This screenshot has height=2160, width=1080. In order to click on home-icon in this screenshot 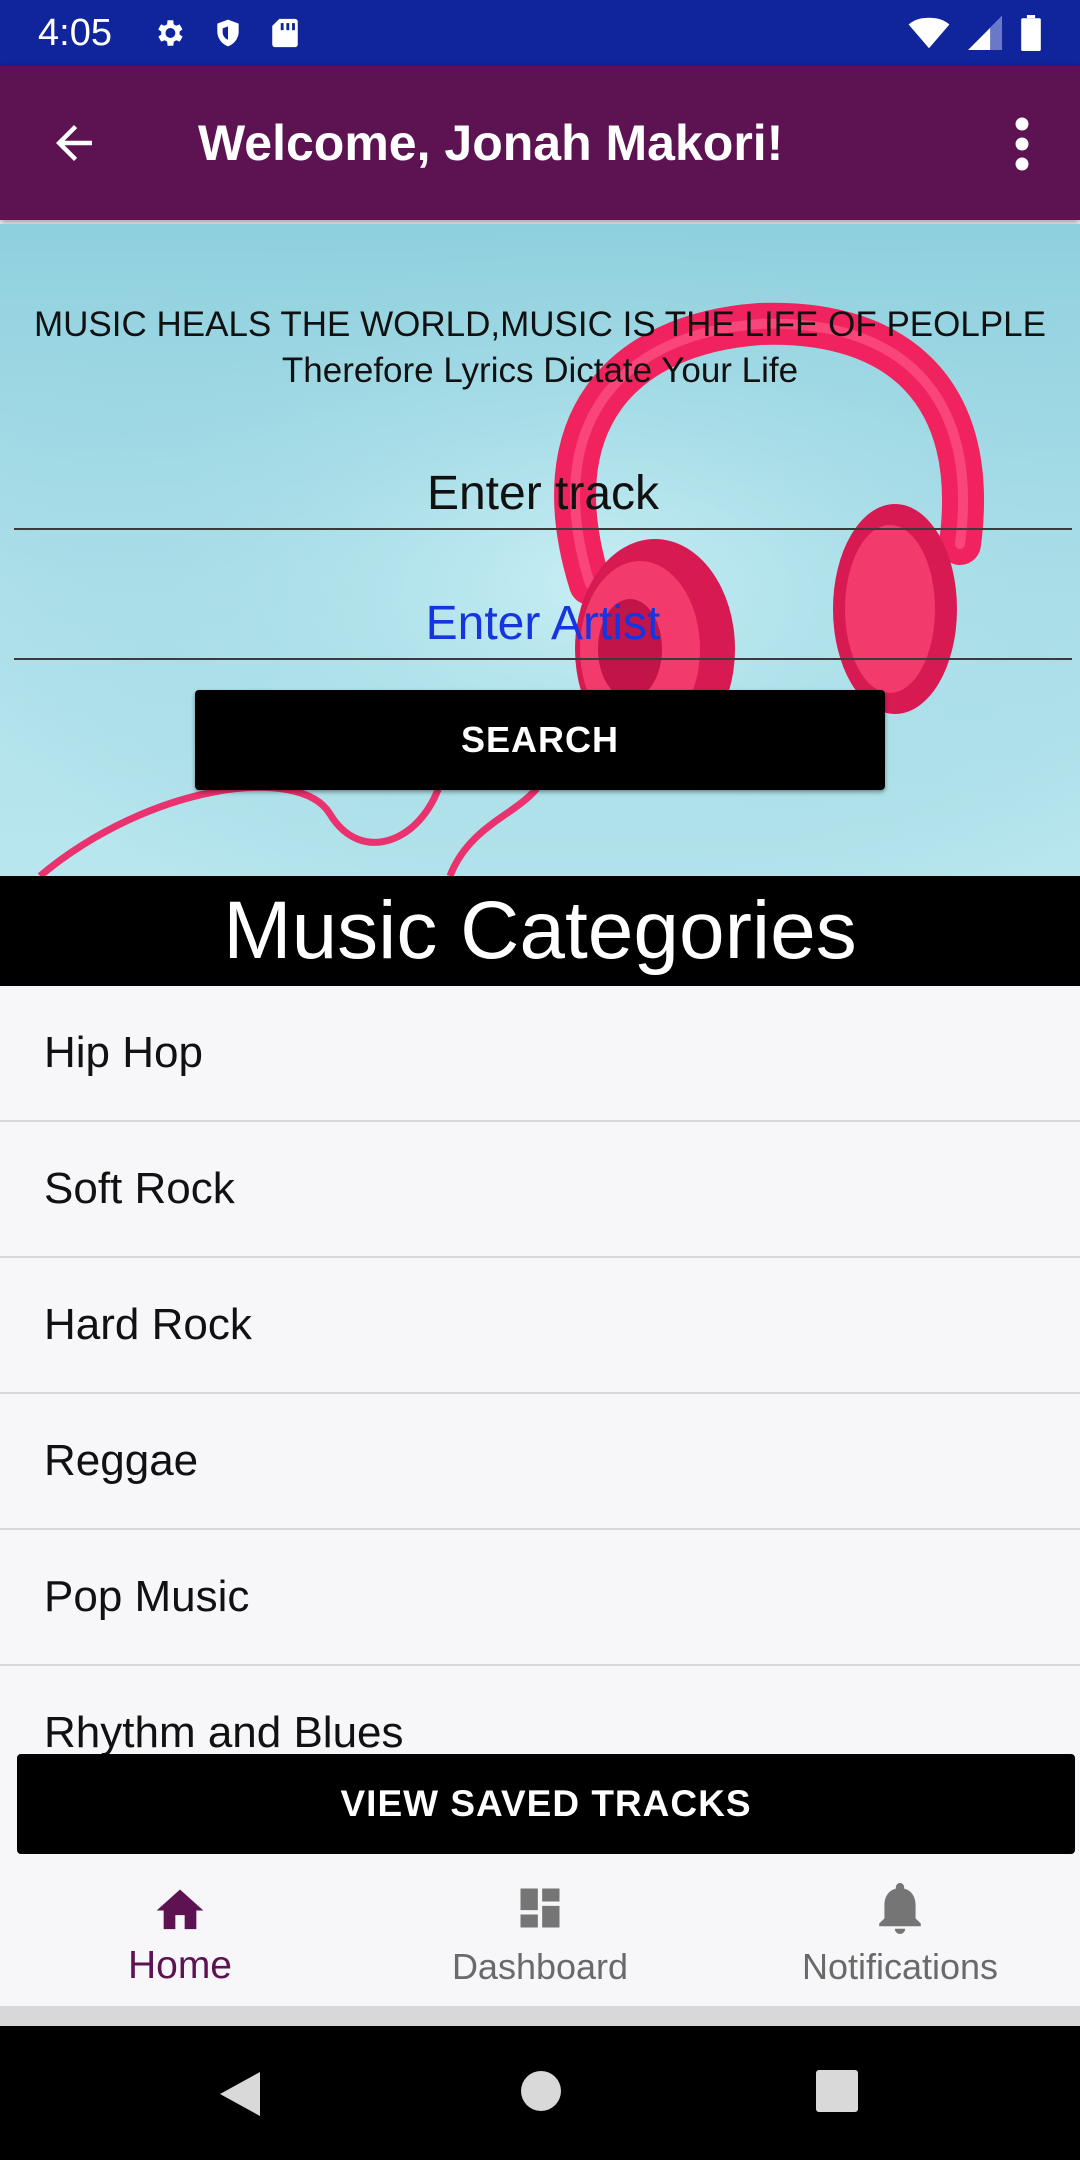, I will do `click(180, 1909)`.